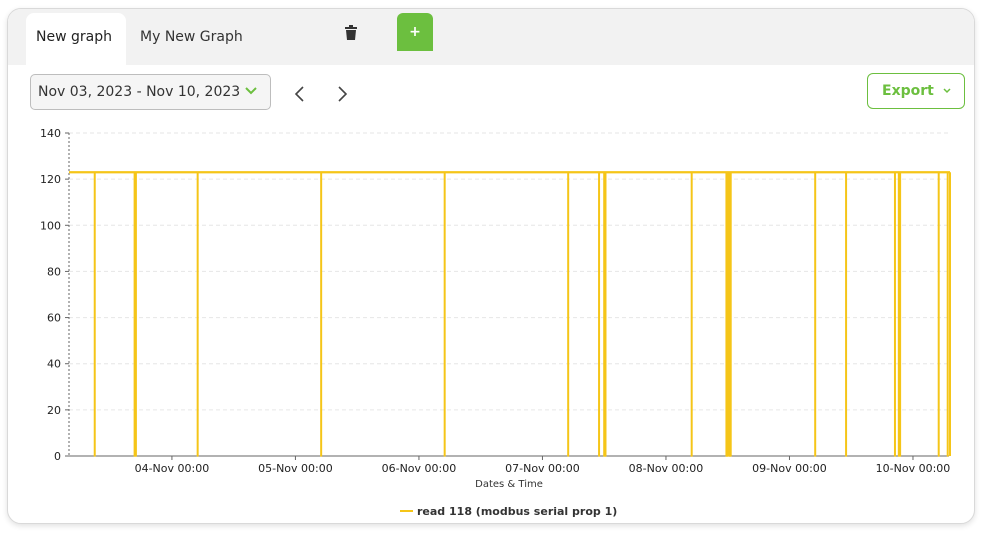 The height and width of the screenshot is (534, 986). I want to click on x-tick-label: 10-Nov 00:00, so click(913, 468).